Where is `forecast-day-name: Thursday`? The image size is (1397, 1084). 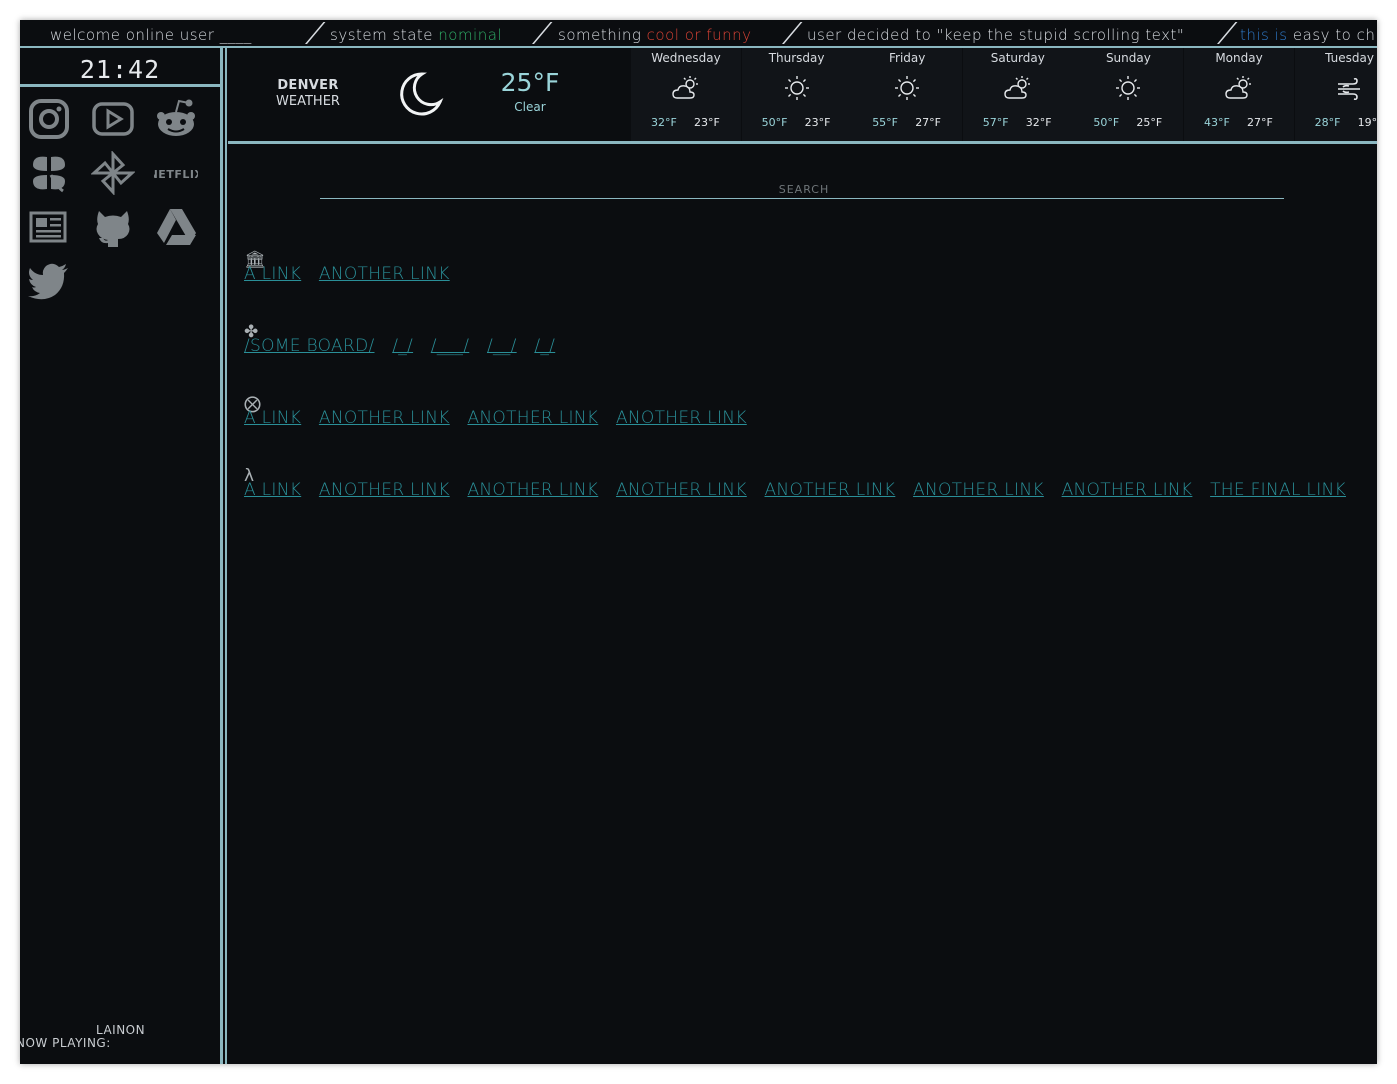 forecast-day-name: Thursday is located at coordinates (796, 58).